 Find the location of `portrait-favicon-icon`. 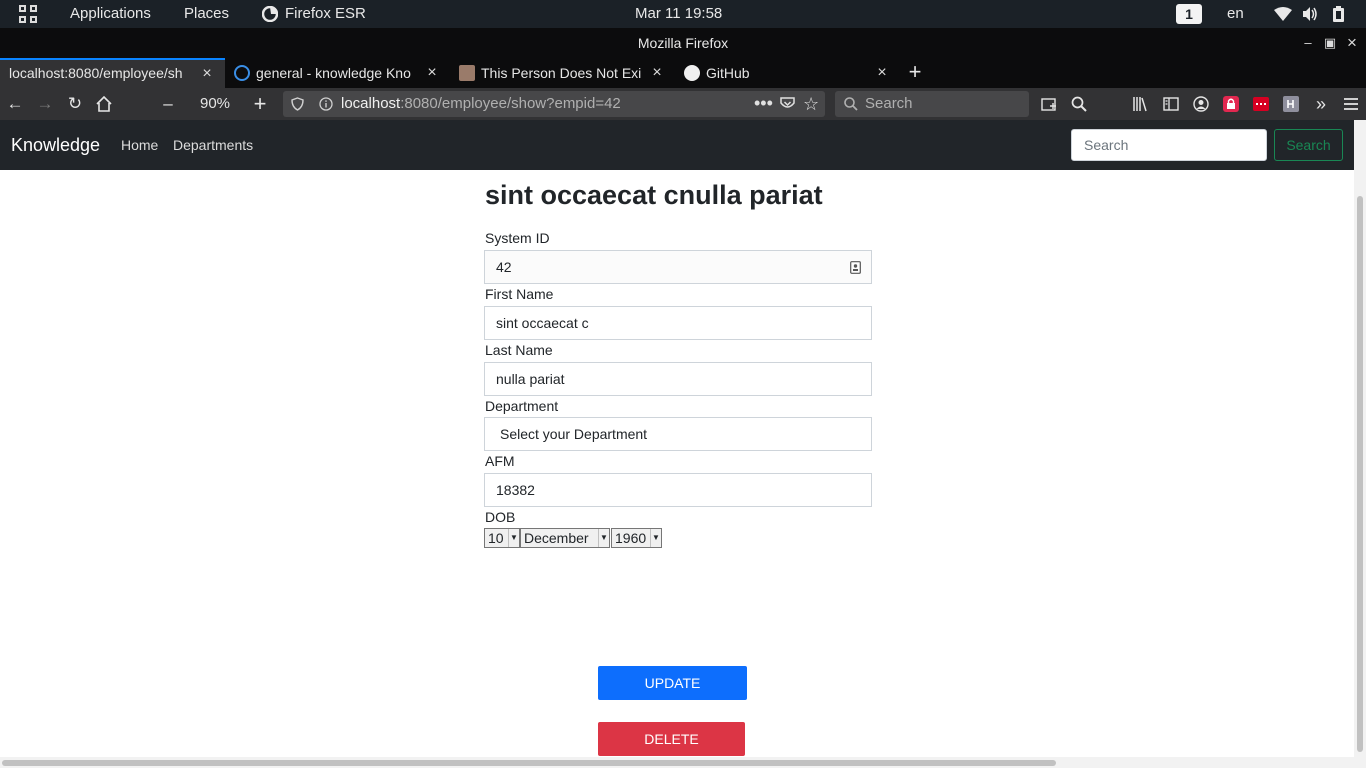

portrait-favicon-icon is located at coordinates (467, 73).